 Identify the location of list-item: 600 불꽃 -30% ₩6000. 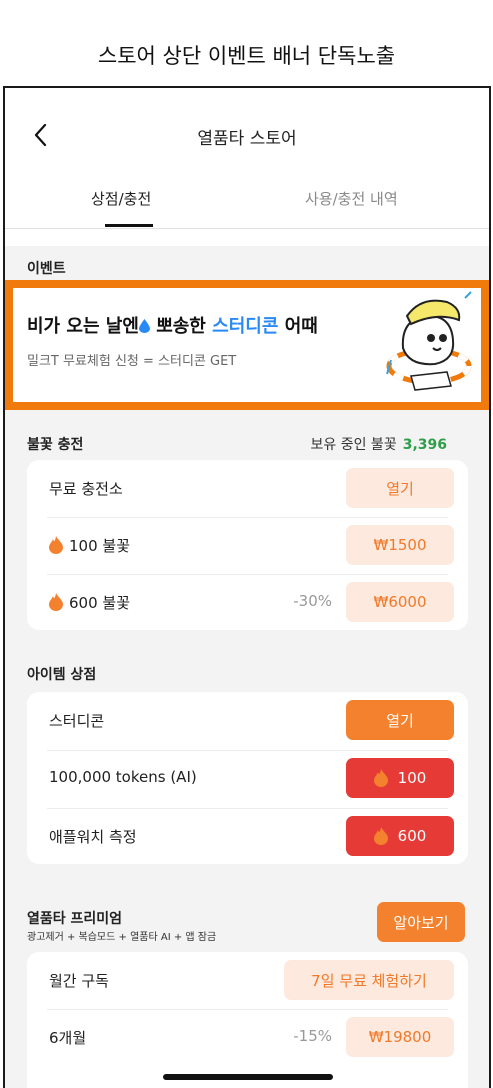
(247, 603).